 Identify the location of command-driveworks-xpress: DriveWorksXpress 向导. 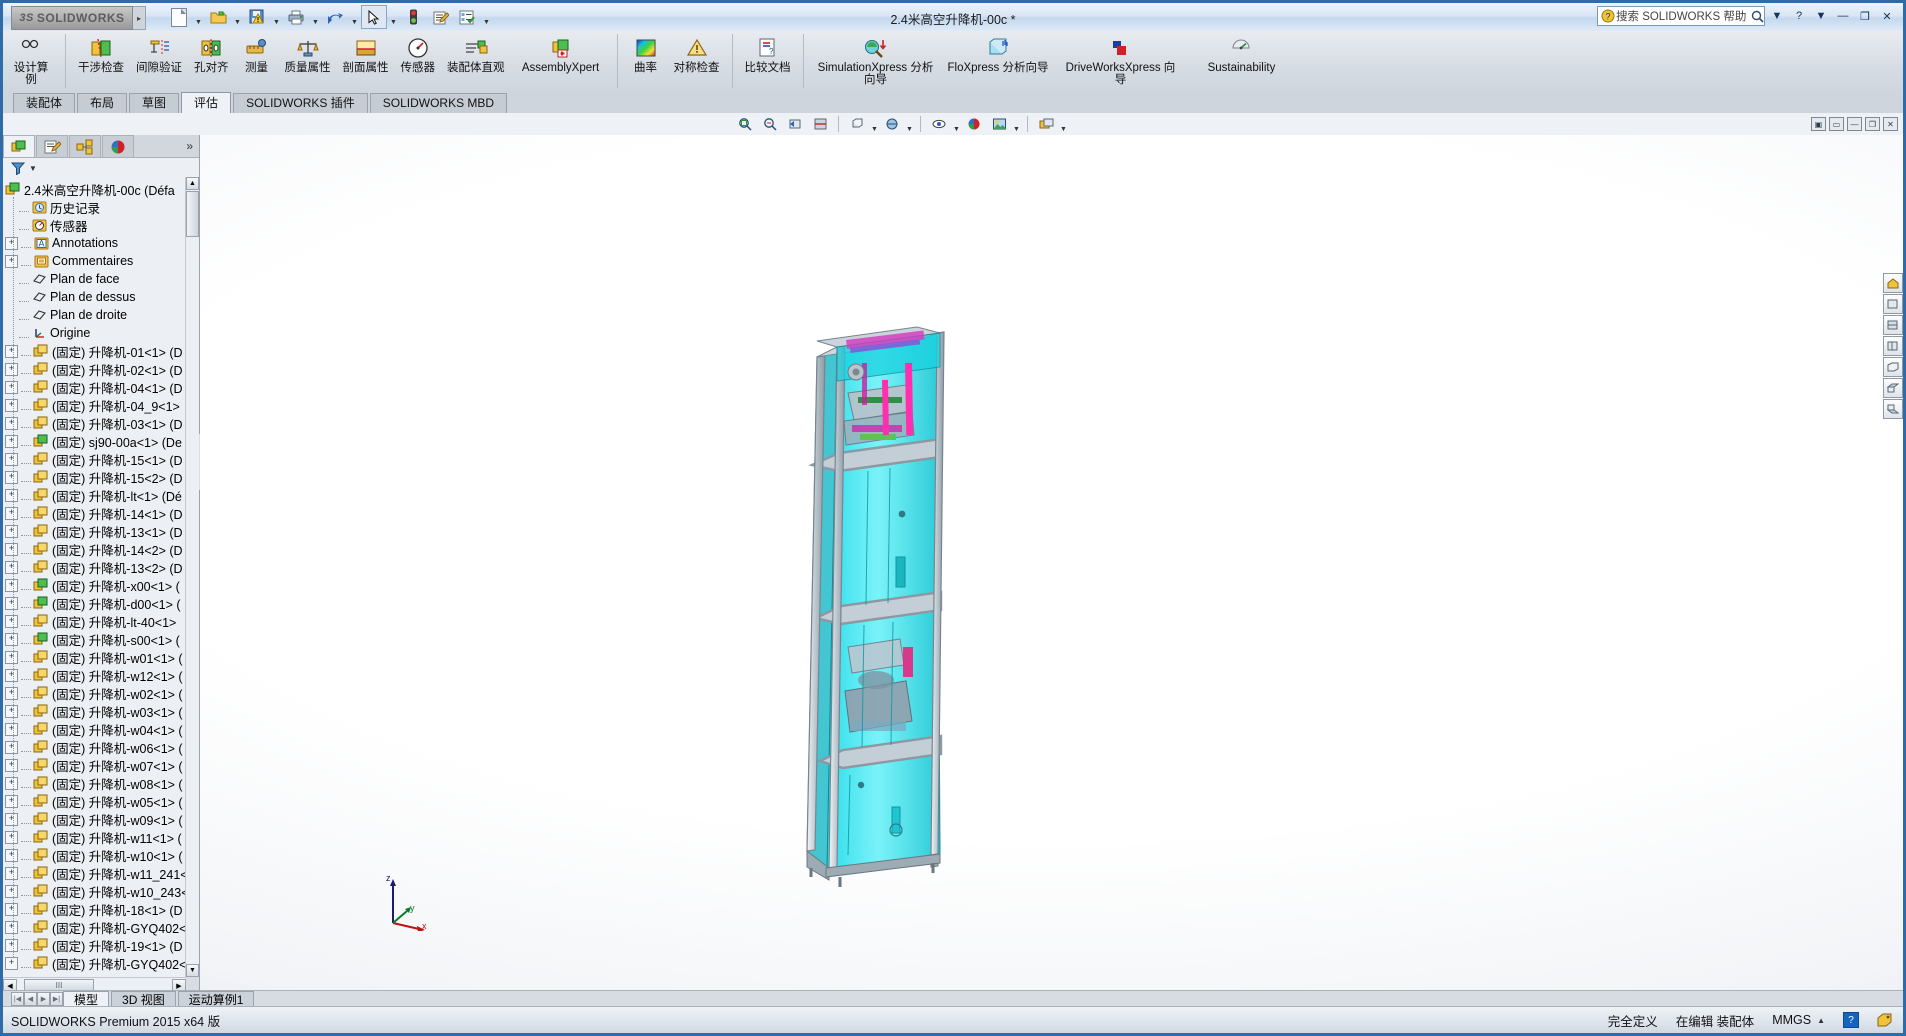
(1120, 60).